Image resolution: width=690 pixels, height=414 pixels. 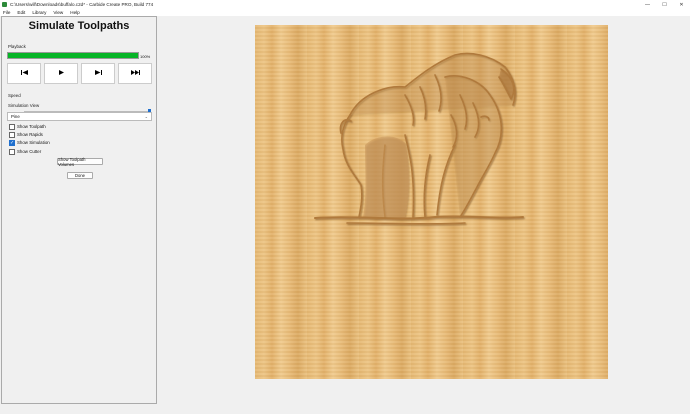 I want to click on show-cutter-checkbox, so click(x=12, y=152).